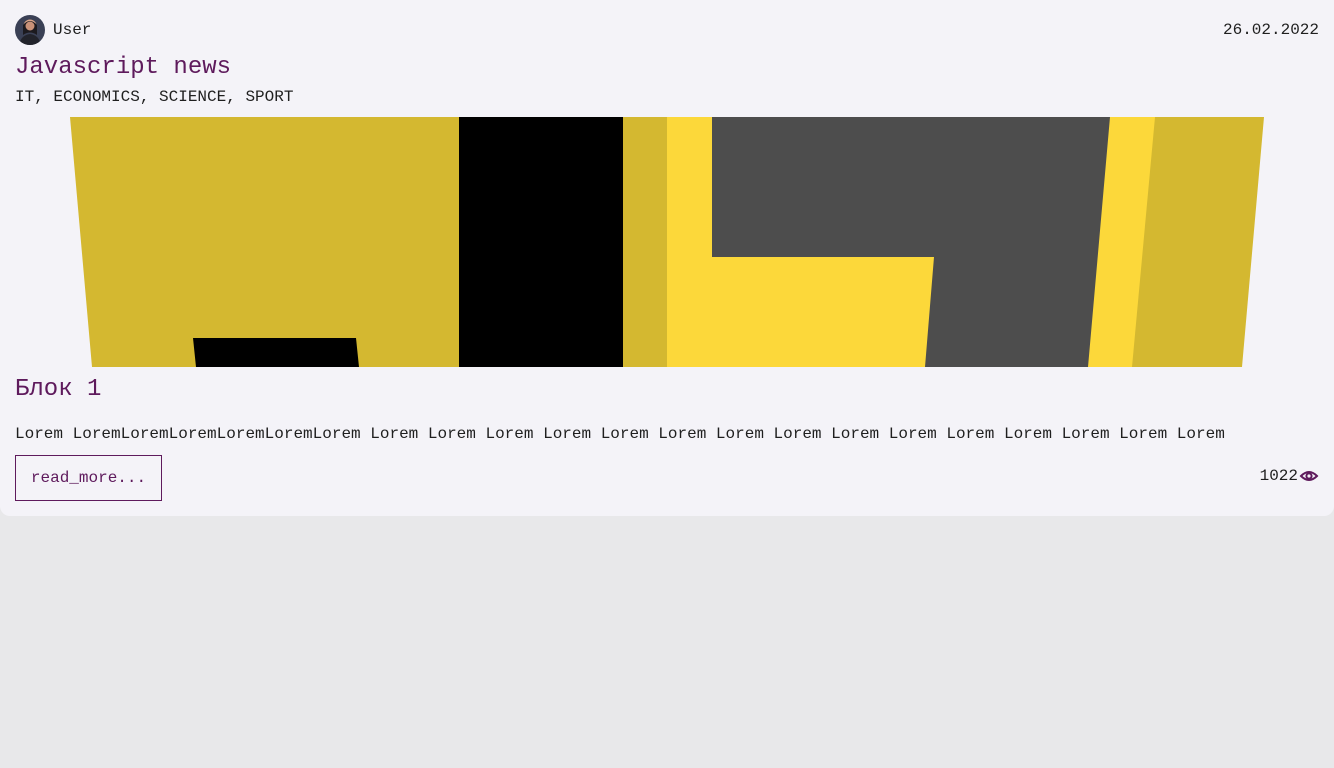  What do you see at coordinates (72, 30) in the screenshot?
I see `author-name: User` at bounding box center [72, 30].